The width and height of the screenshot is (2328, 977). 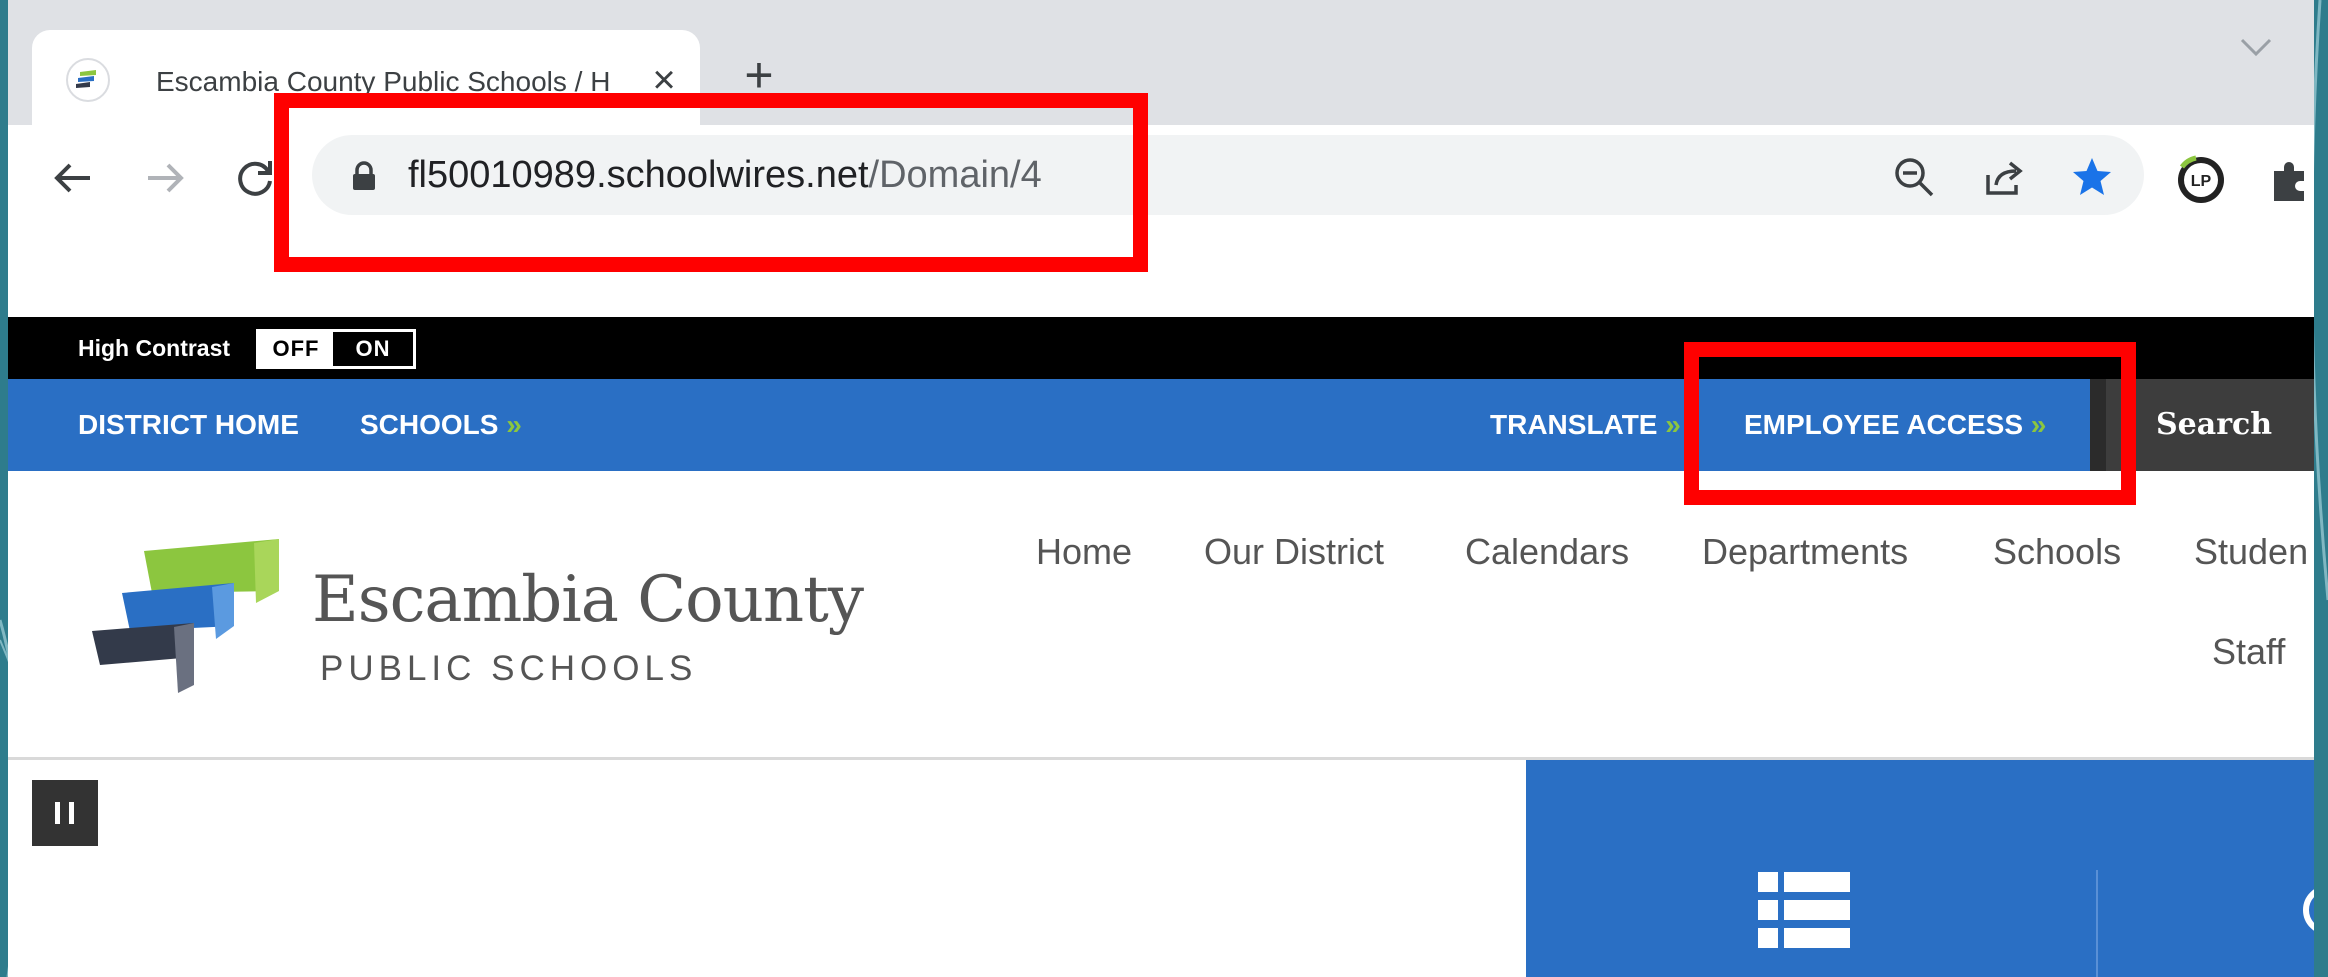 I want to click on schools-menu-label: SCHOOLS, so click(x=429, y=424).